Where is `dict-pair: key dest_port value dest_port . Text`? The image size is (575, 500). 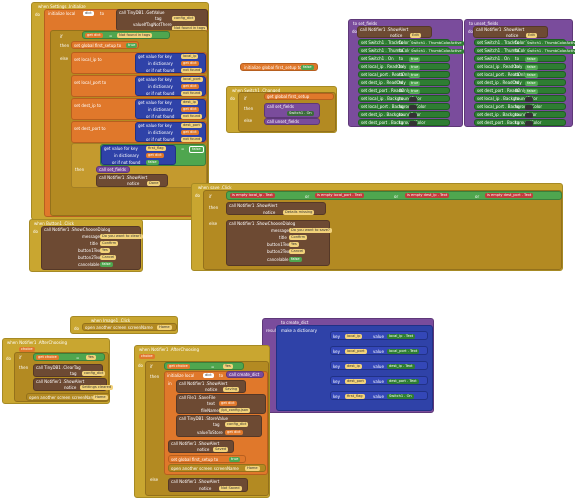 dict-pair: key dest_port value dest_port . Text is located at coordinates (379, 380).